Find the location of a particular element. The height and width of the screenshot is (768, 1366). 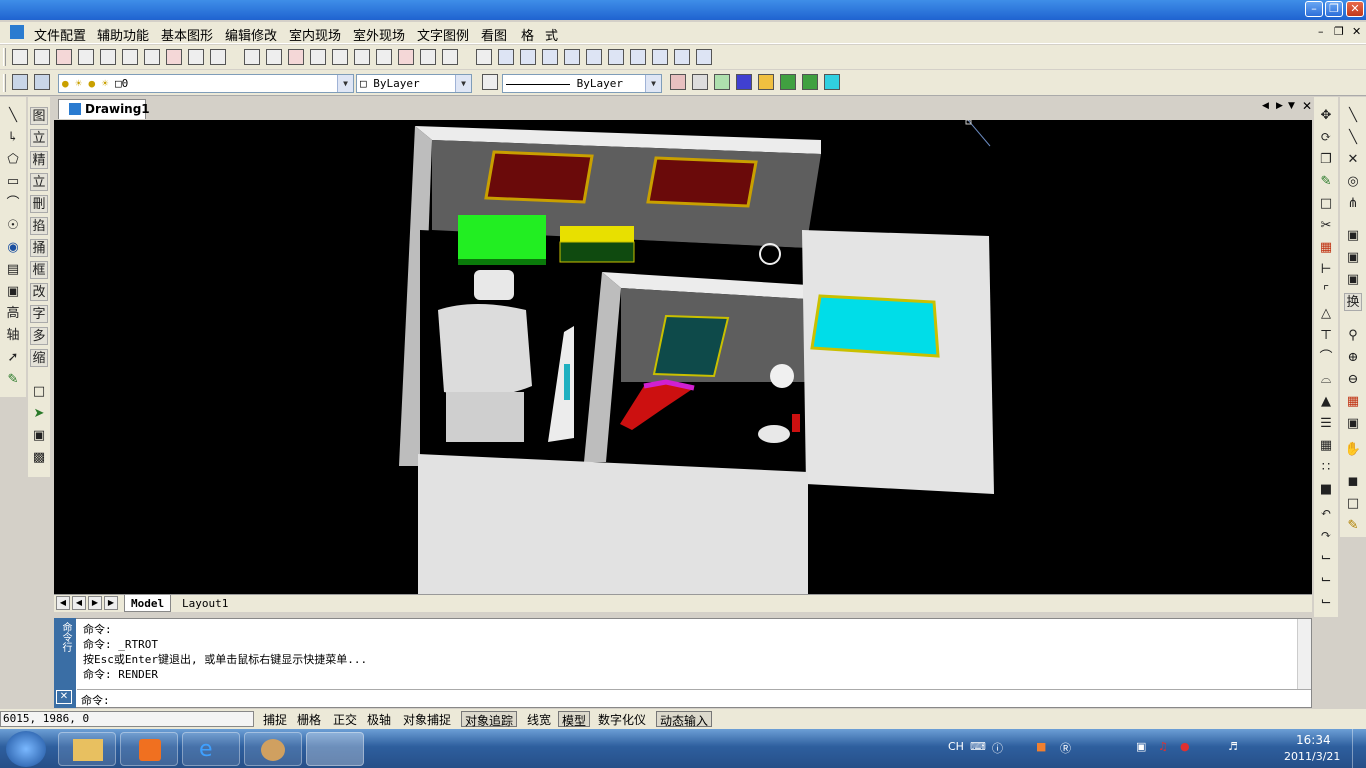

glyph-frame: 框 is located at coordinates (39, 270).